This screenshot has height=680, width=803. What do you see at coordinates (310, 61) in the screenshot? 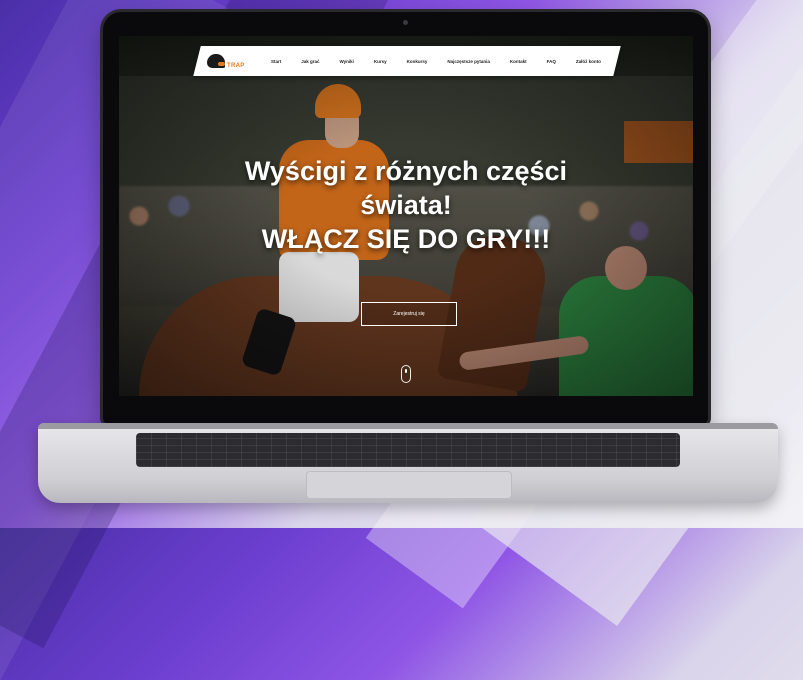
I see `nav-link-how-to-play: Jak grać` at bounding box center [310, 61].